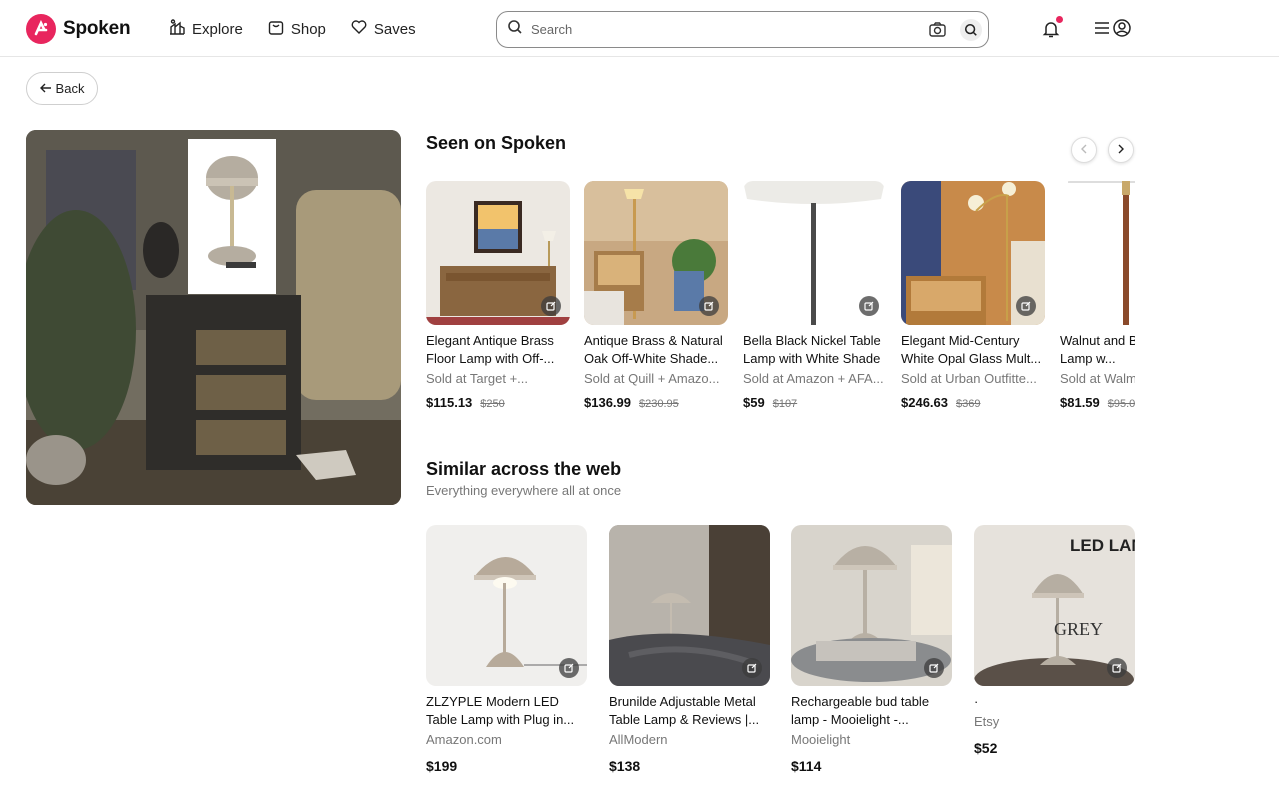 The image size is (1279, 791). Describe the element at coordinates (359, 29) in the screenshot. I see `heart-icon` at that location.